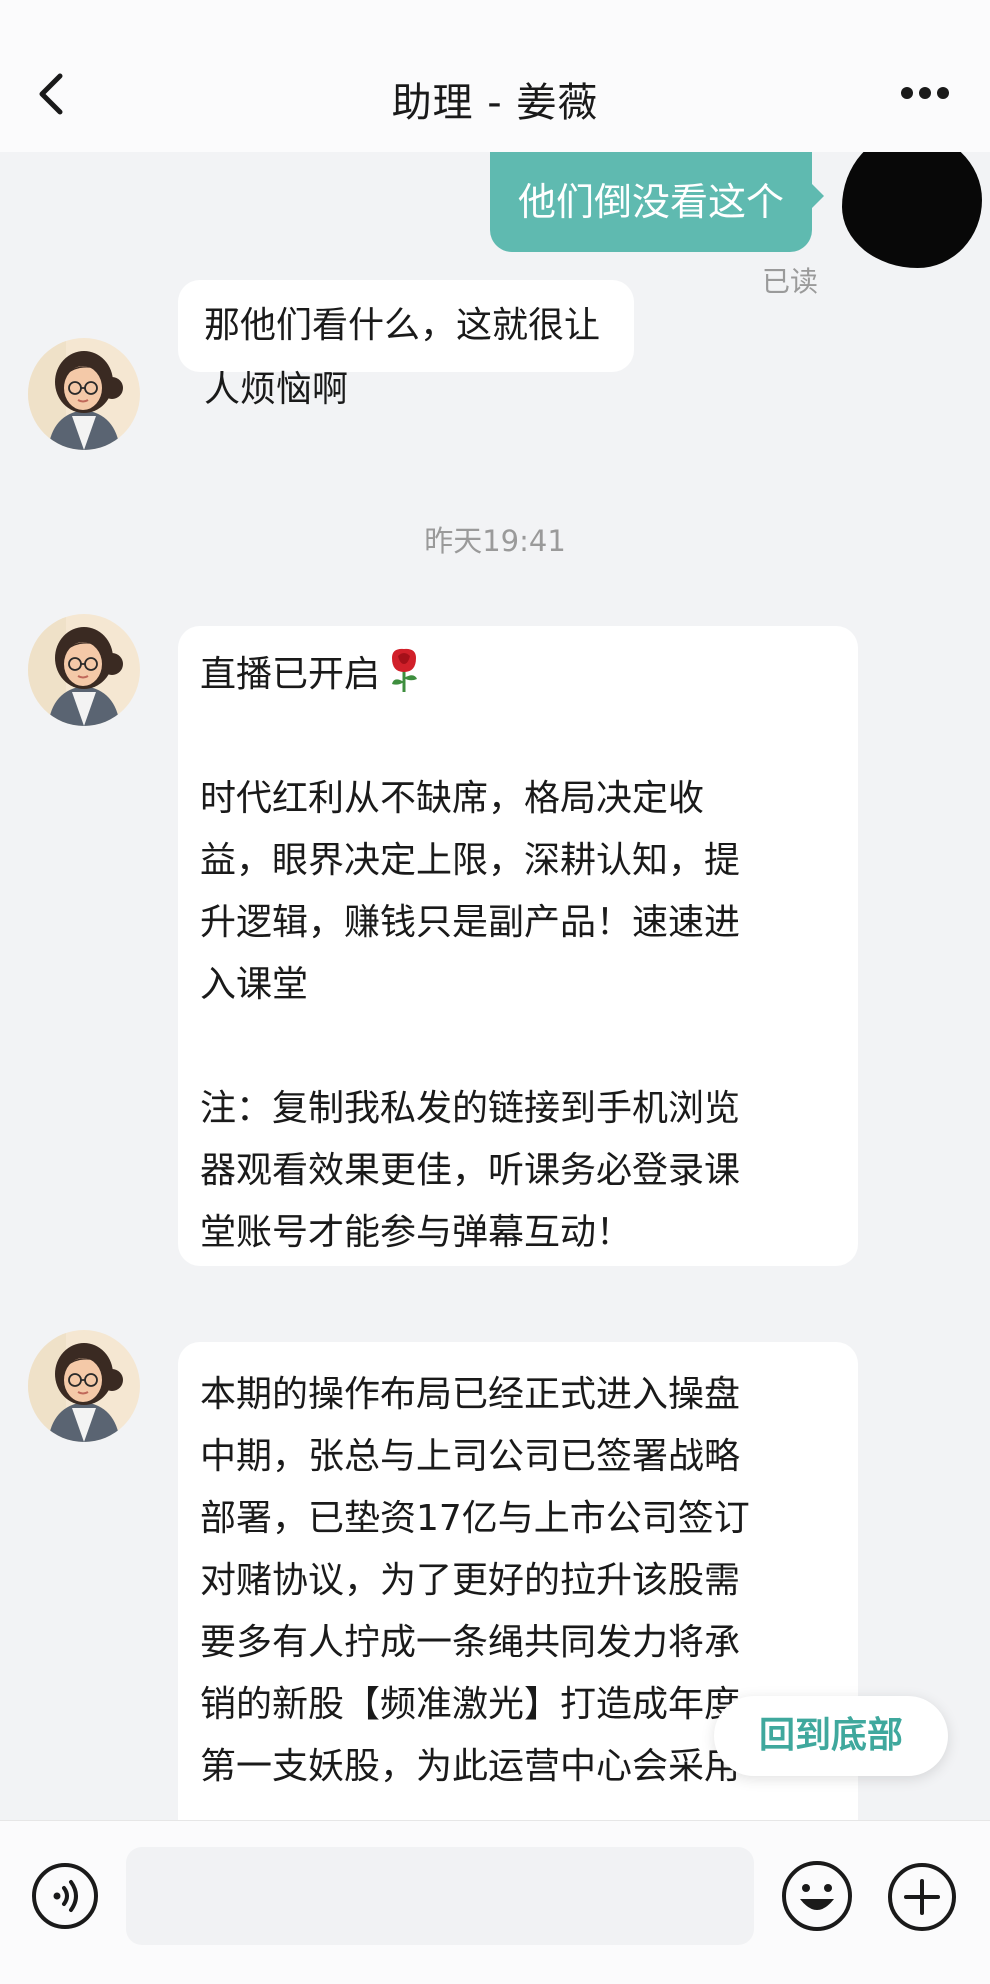 This screenshot has width=990, height=1984. Describe the element at coordinates (470, 1394) in the screenshot. I see `message-line: 本期的操作布局已经正式进入操盘` at that location.